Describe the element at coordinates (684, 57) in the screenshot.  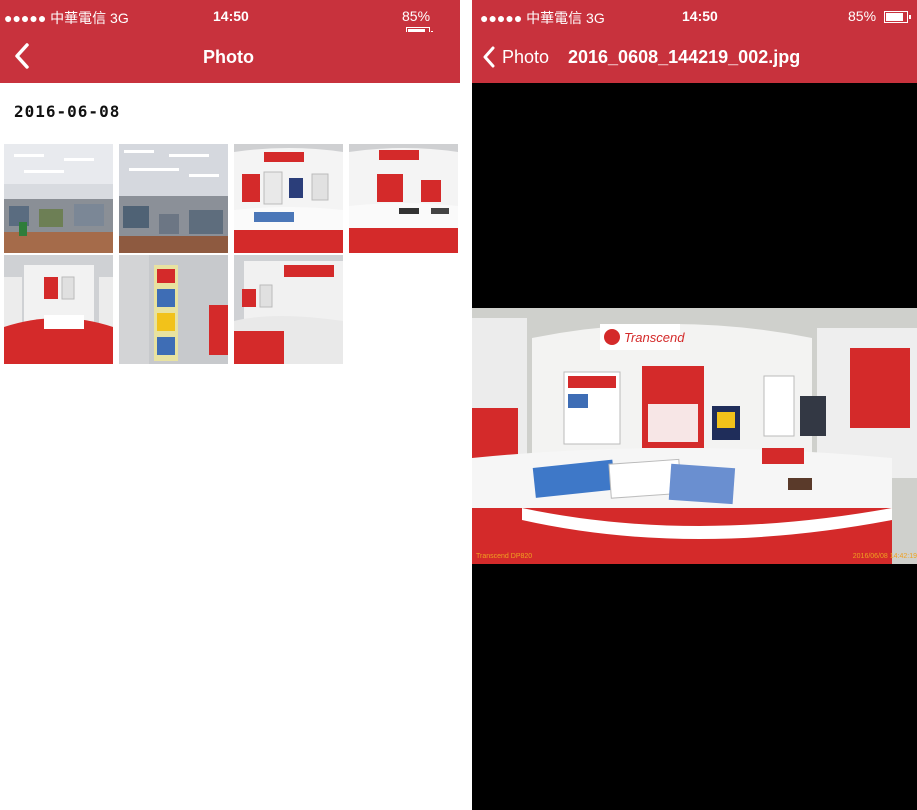
I see `photo-filename-title: 2016_0608_144219_002.jpg` at that location.